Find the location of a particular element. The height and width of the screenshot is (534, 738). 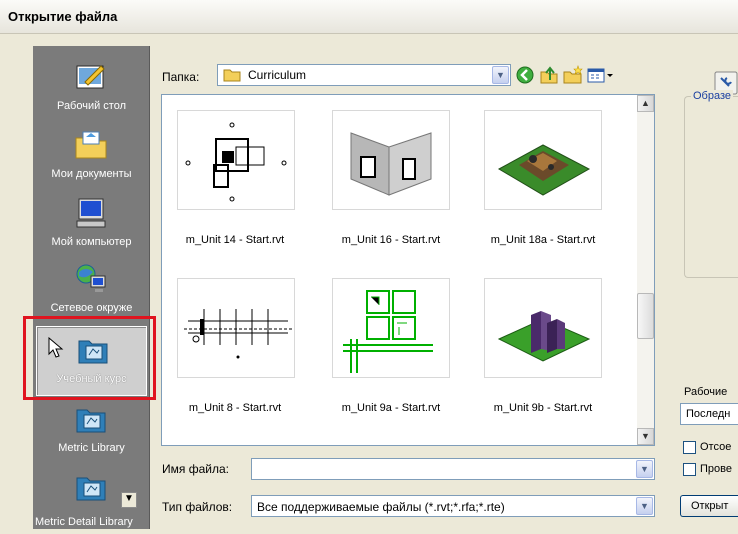

worksets-select: Последн is located at coordinates (709, 414).